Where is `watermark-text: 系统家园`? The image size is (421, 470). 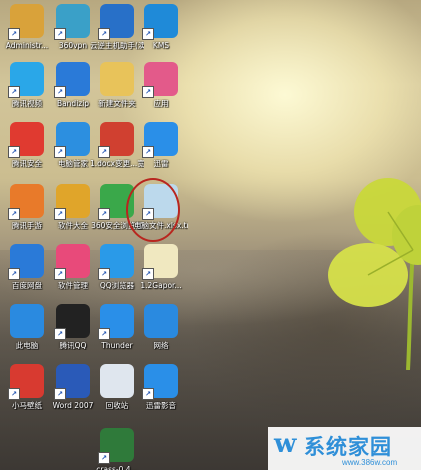
watermark-text: 系统家园 is located at coordinates (348, 446).